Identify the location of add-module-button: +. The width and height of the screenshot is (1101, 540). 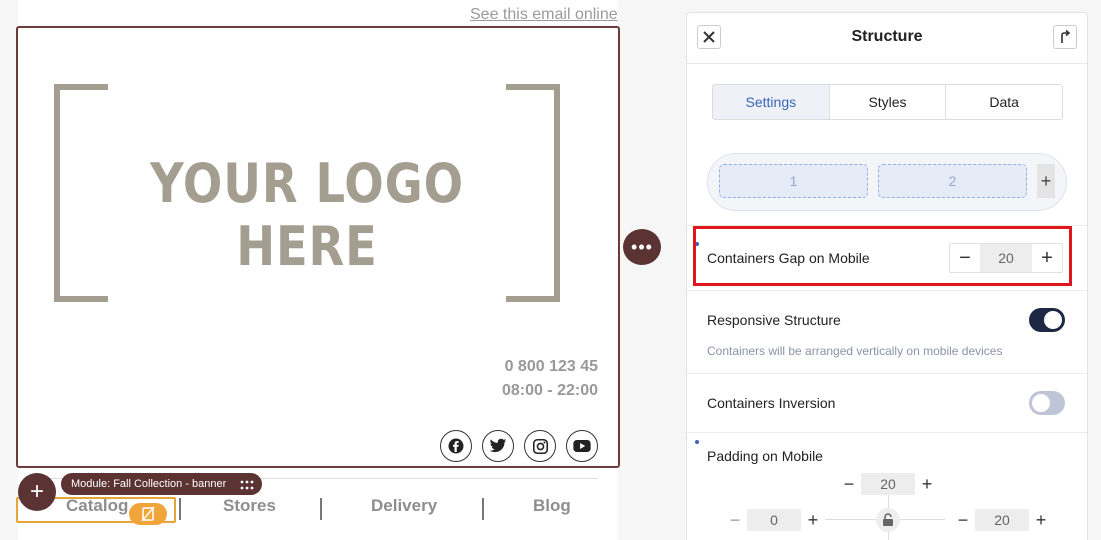
(37, 492).